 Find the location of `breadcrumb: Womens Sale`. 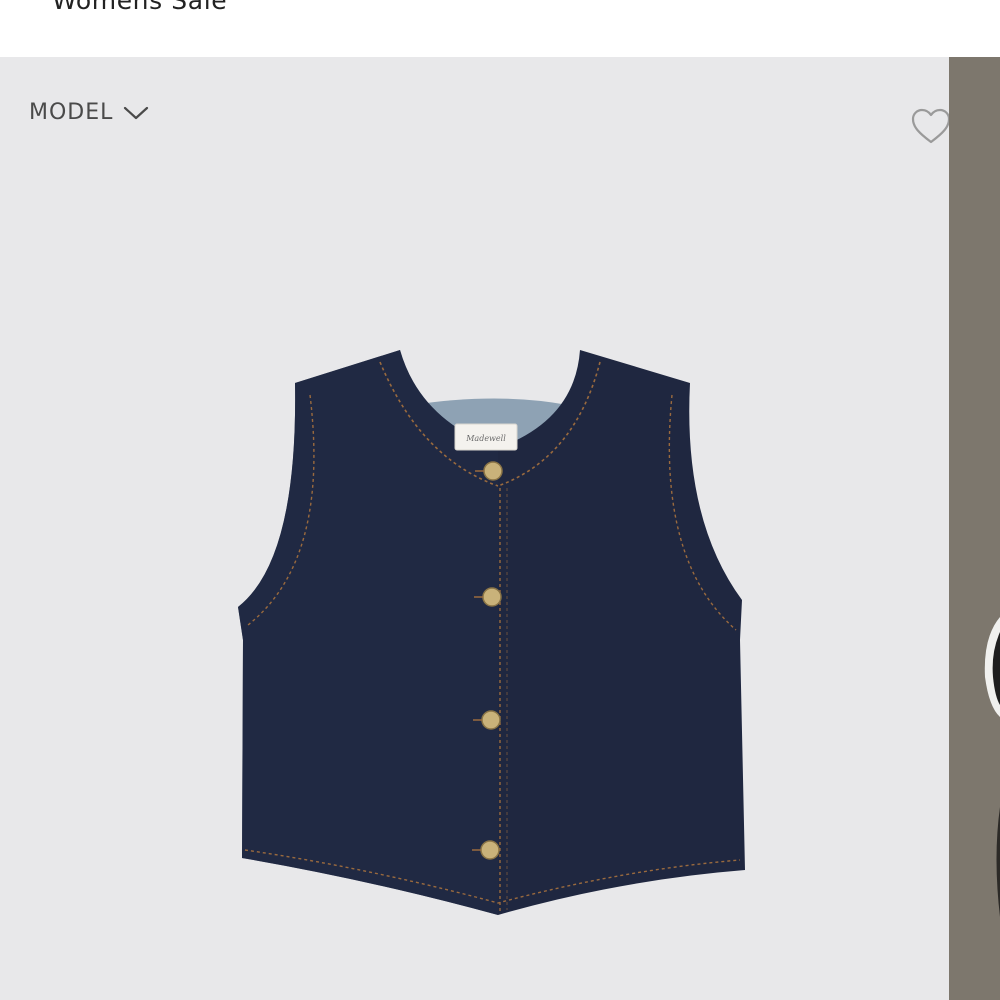

breadcrumb: Womens Sale is located at coordinates (139, 7).